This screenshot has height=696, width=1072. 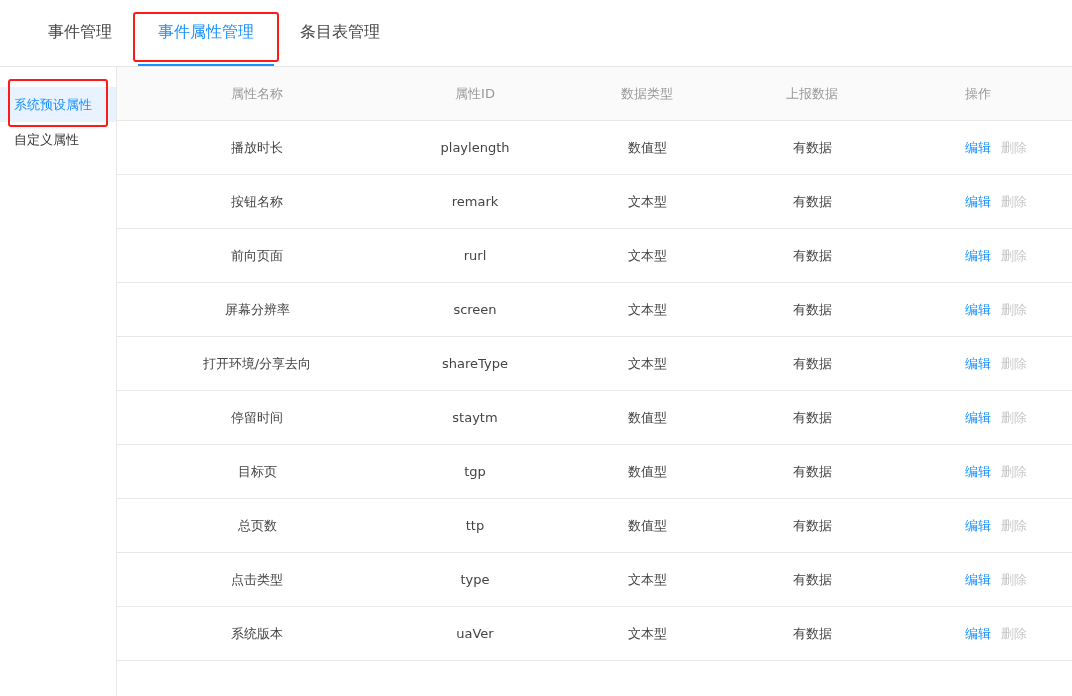 I want to click on table-cell-text: 点击类型, so click(x=257, y=579).